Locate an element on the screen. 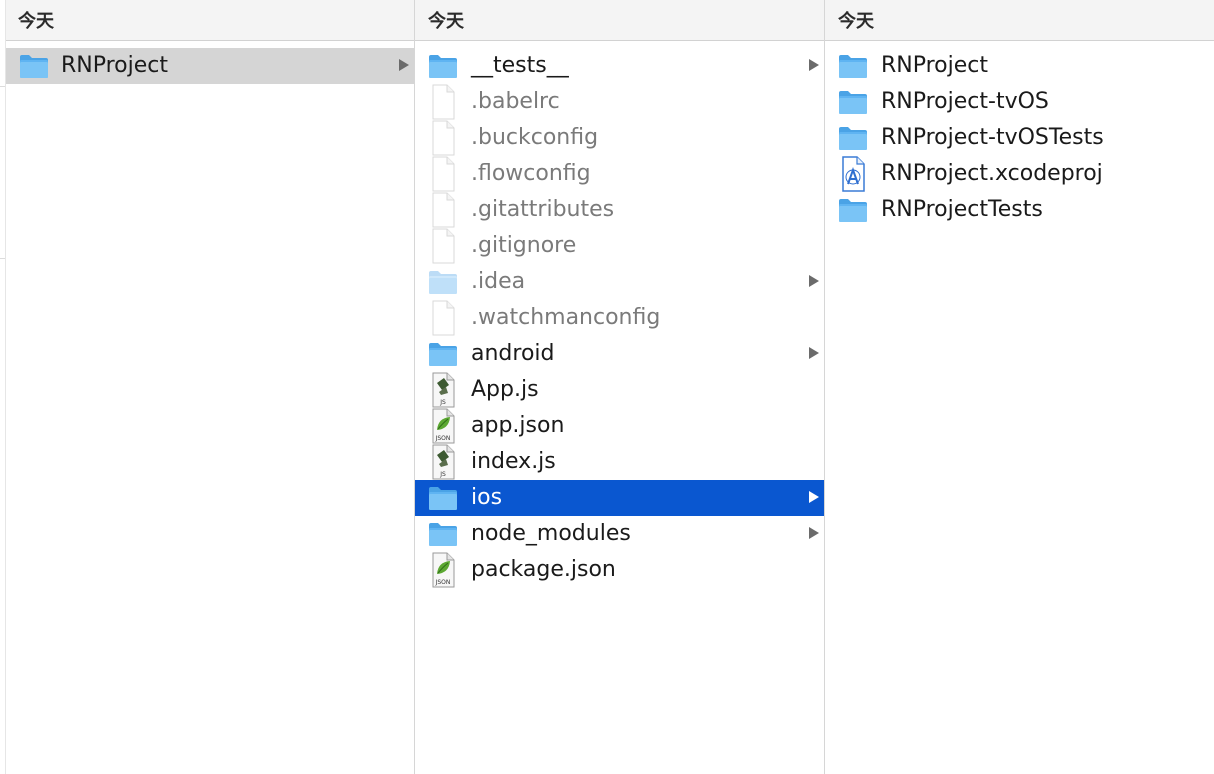  file-name: package.json is located at coordinates (543, 569).